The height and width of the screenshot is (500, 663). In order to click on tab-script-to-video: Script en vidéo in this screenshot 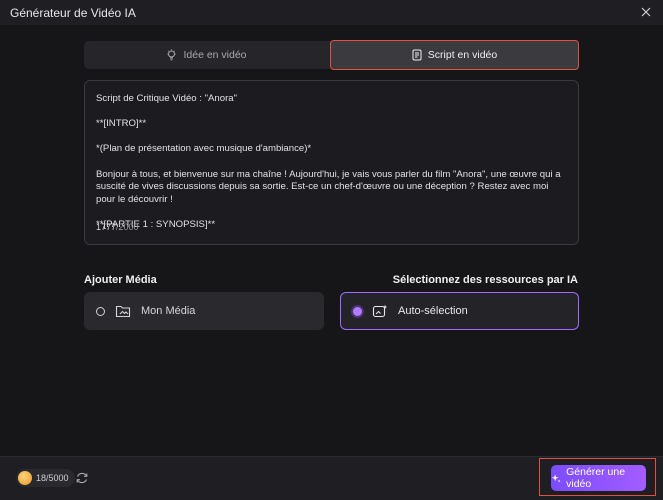, I will do `click(454, 55)`.